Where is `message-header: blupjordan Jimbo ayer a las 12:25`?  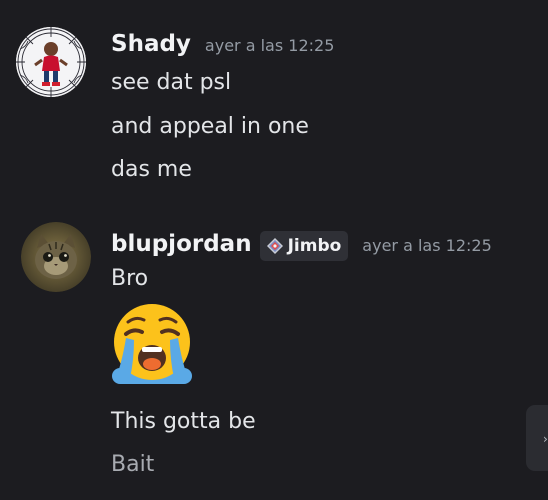 message-header: blupjordan Jimbo ayer a las 12:25 is located at coordinates (301, 244).